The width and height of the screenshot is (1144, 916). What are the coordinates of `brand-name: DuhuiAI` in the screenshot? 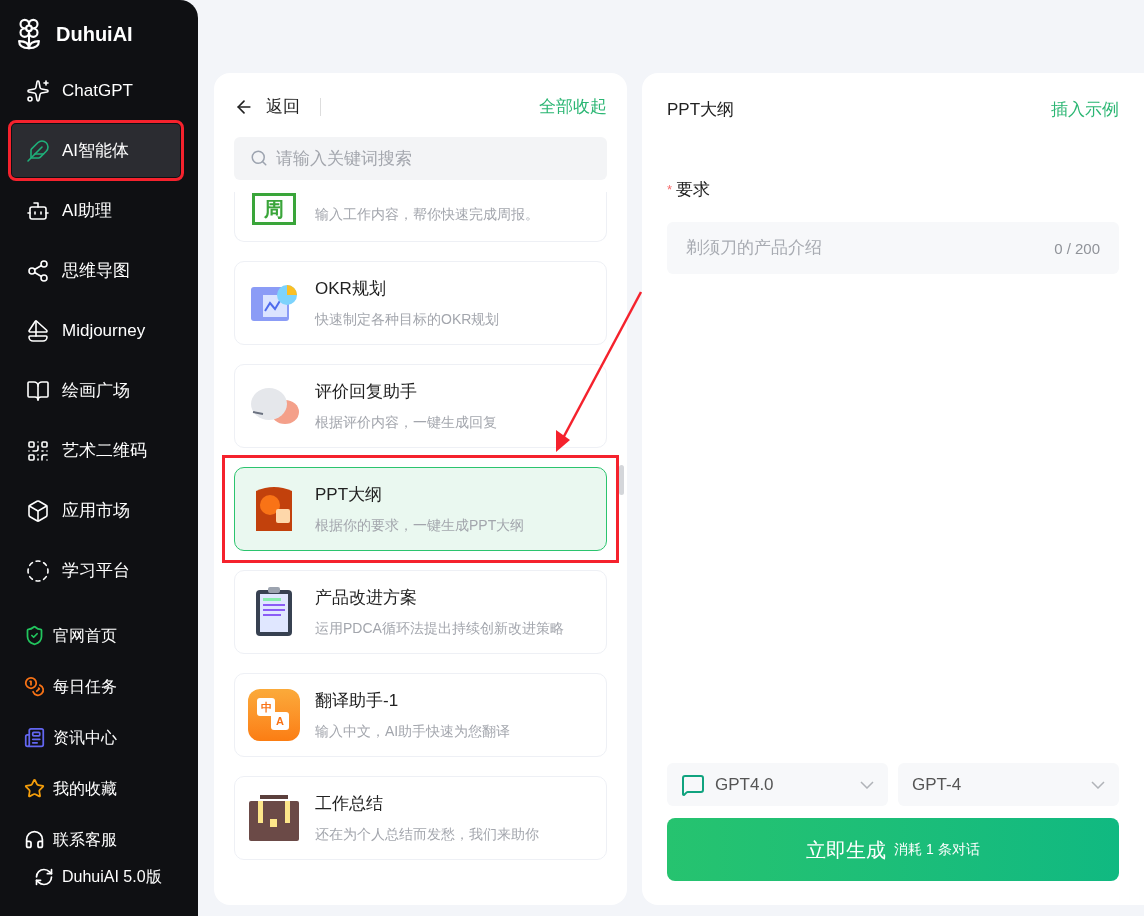 It's located at (94, 34).